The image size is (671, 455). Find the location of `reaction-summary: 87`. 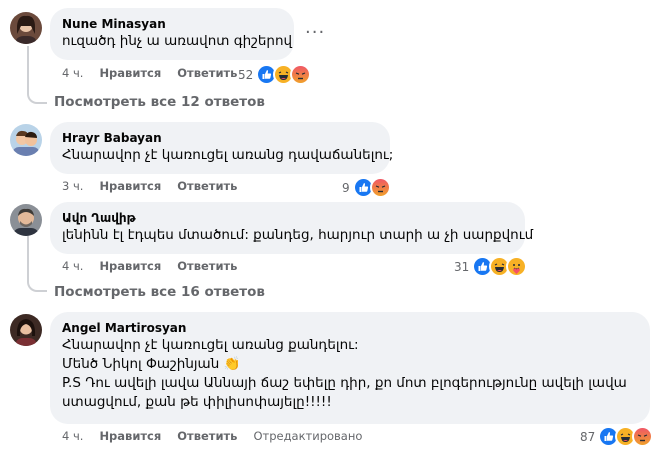

reaction-summary: 87 is located at coordinates (617, 436).